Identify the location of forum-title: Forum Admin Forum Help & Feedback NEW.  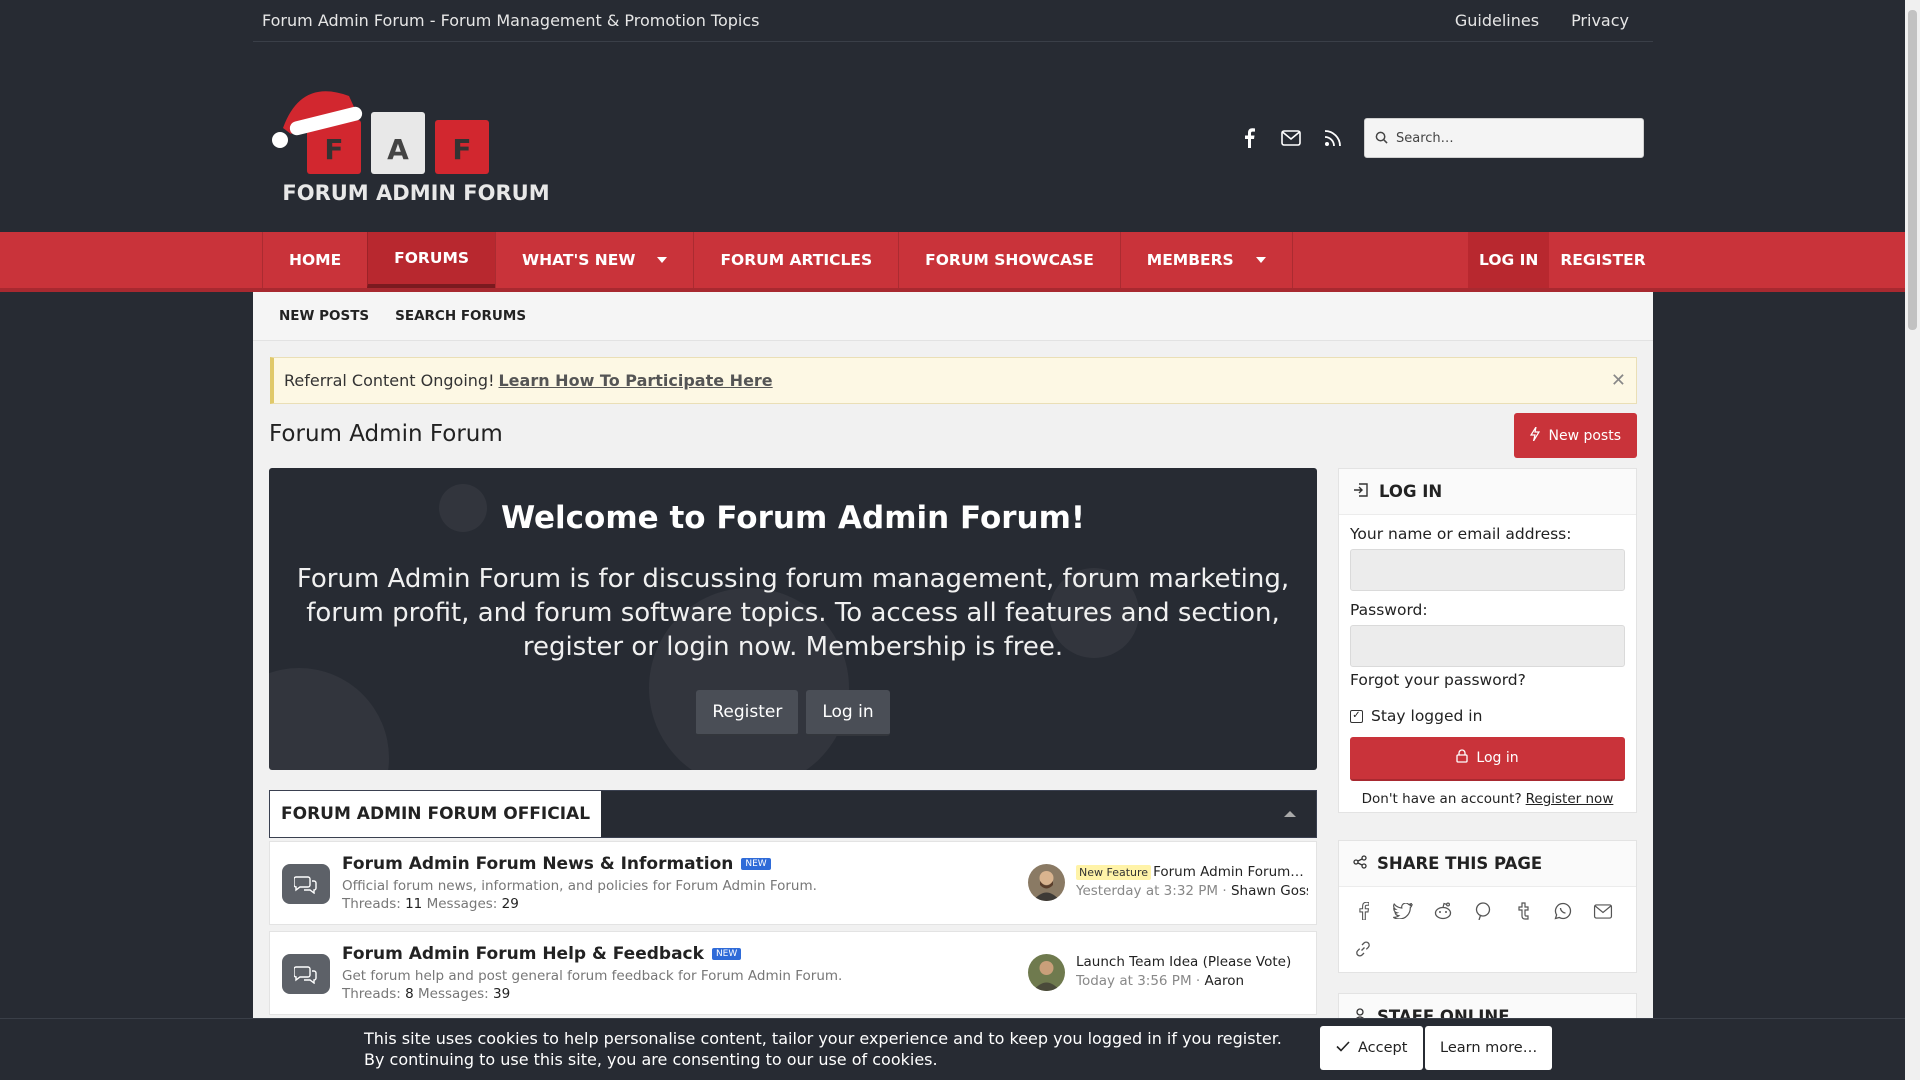
(542, 954).